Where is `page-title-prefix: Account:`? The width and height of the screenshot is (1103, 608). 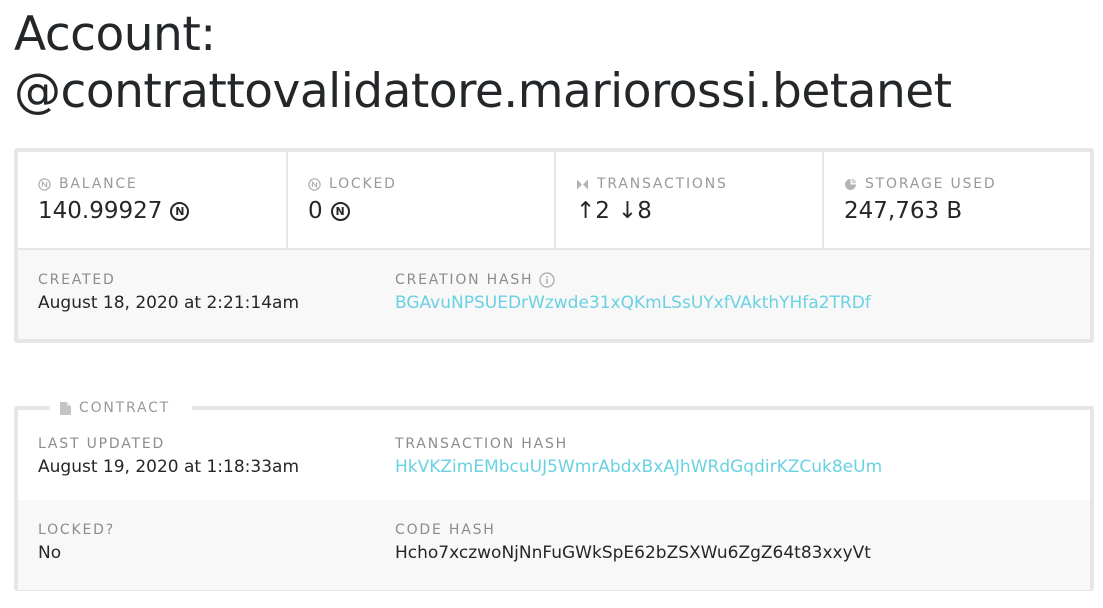 page-title-prefix: Account: is located at coordinates (115, 34).